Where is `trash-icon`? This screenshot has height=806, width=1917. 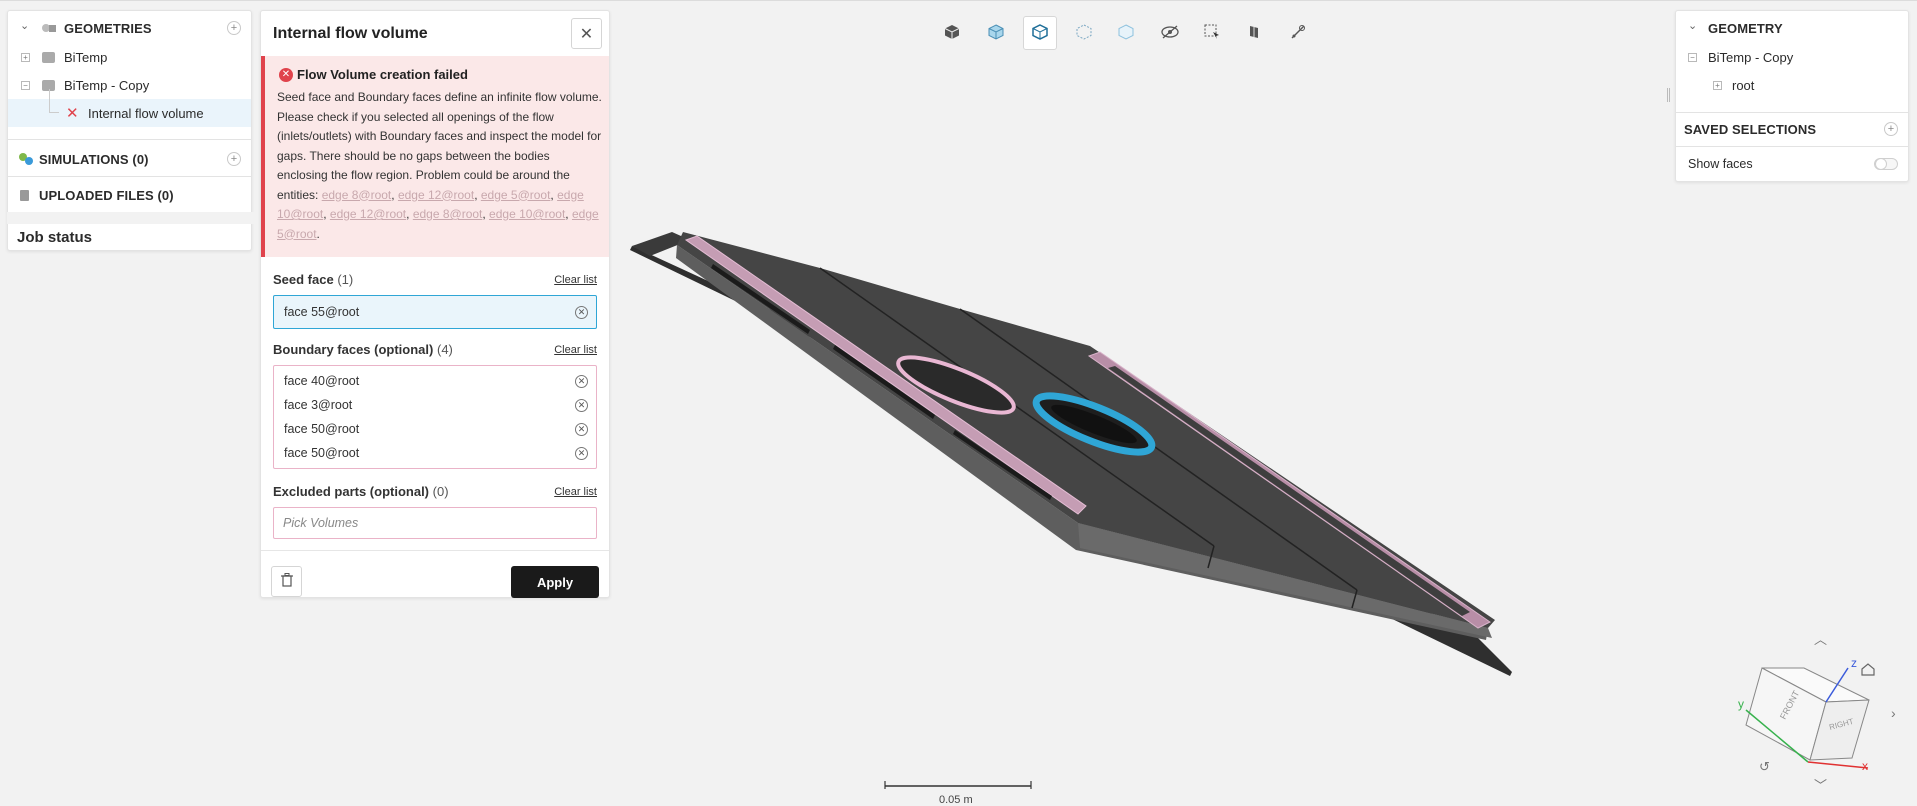 trash-icon is located at coordinates (286, 581).